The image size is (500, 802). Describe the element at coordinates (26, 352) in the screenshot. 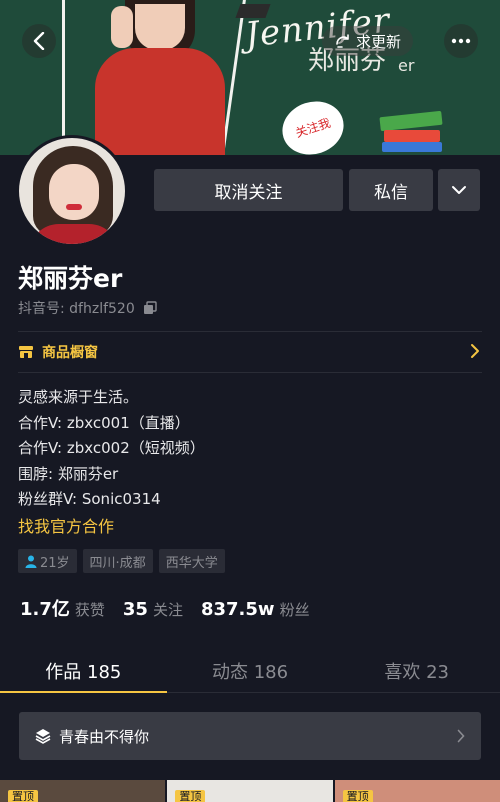

I see `shop-icon` at that location.